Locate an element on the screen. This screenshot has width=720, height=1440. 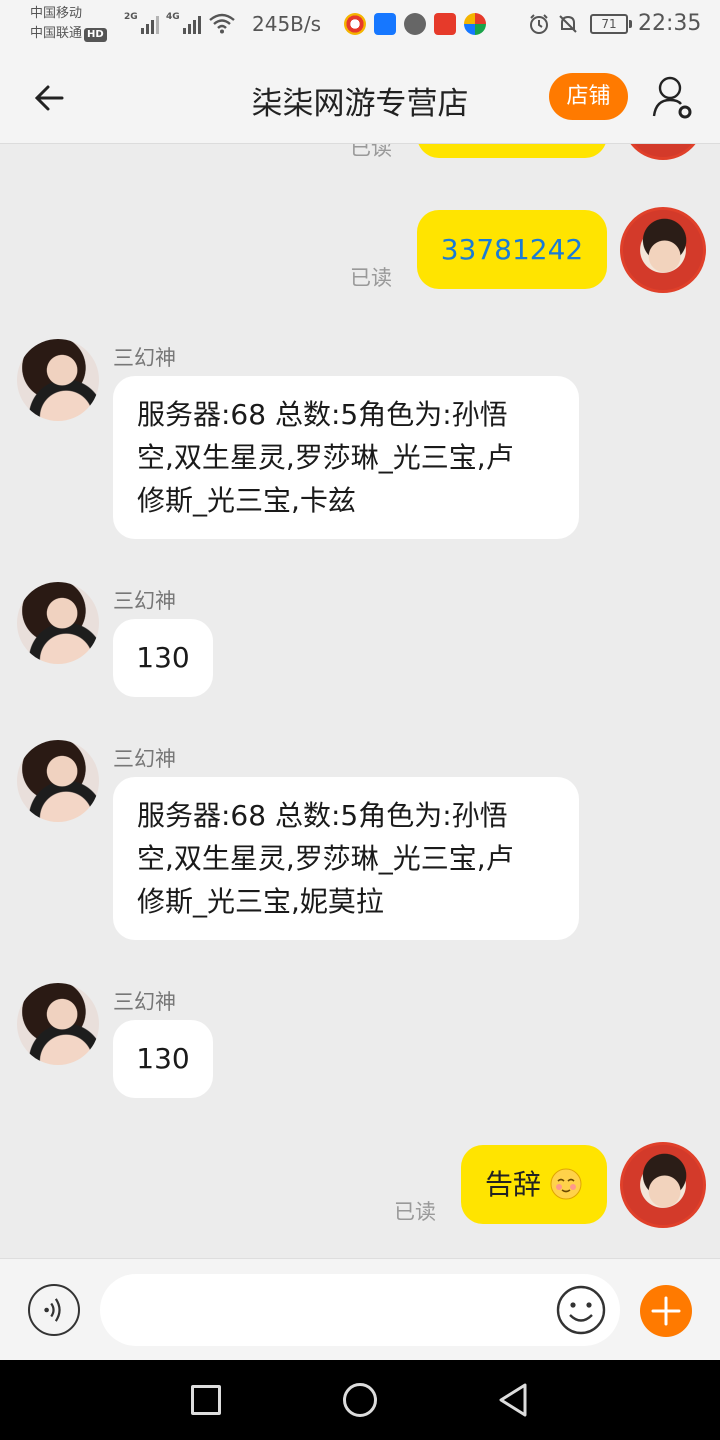
net-speed: 245B/s is located at coordinates (287, 24).